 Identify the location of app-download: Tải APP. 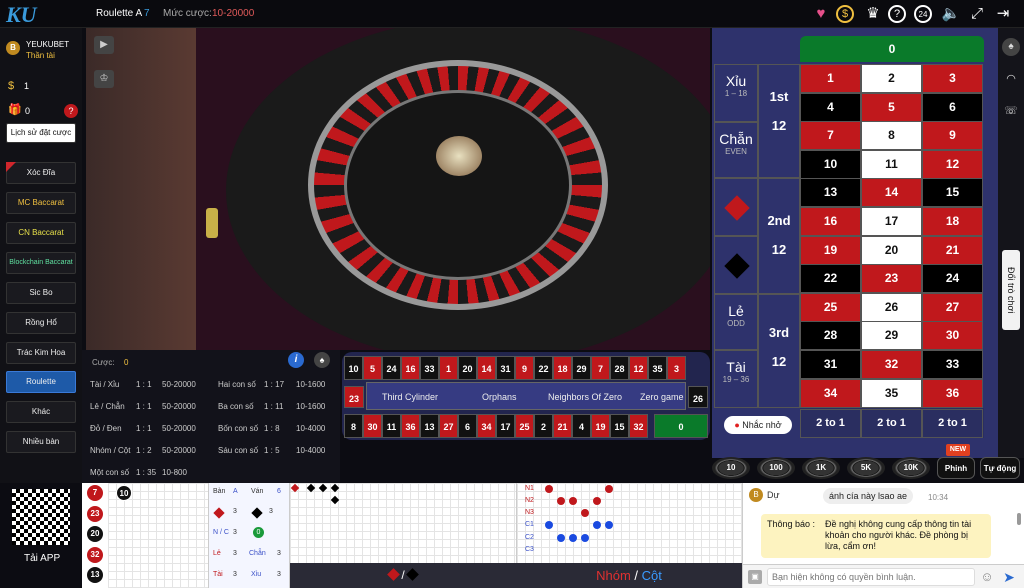
(41, 535).